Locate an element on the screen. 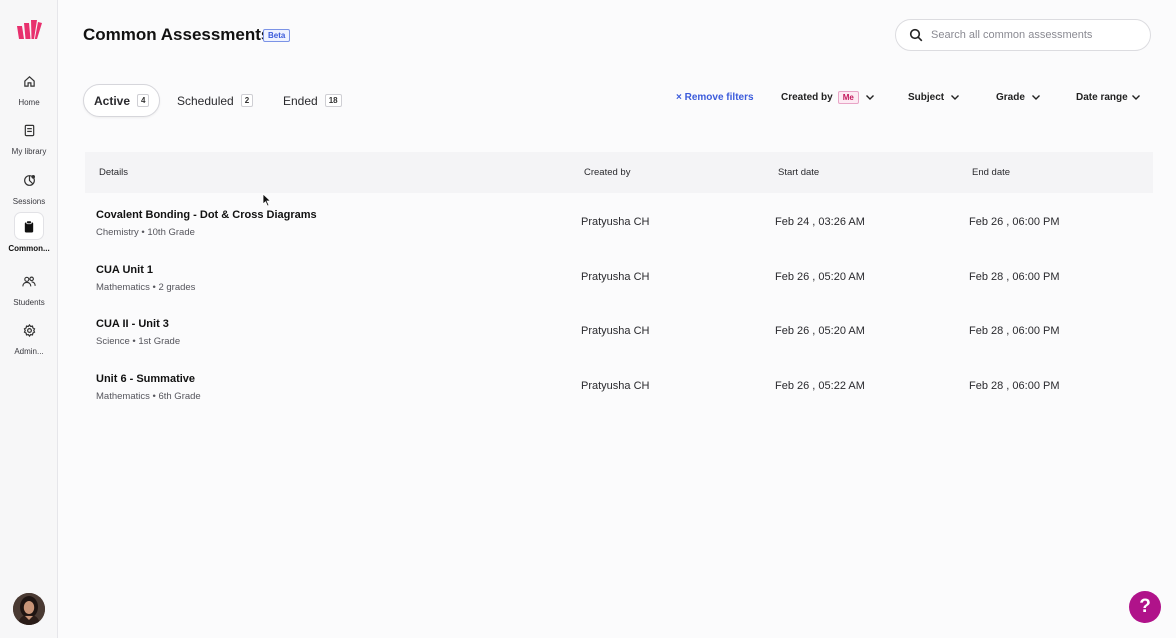  date-range-filter: Date range is located at coordinates (1108, 97).